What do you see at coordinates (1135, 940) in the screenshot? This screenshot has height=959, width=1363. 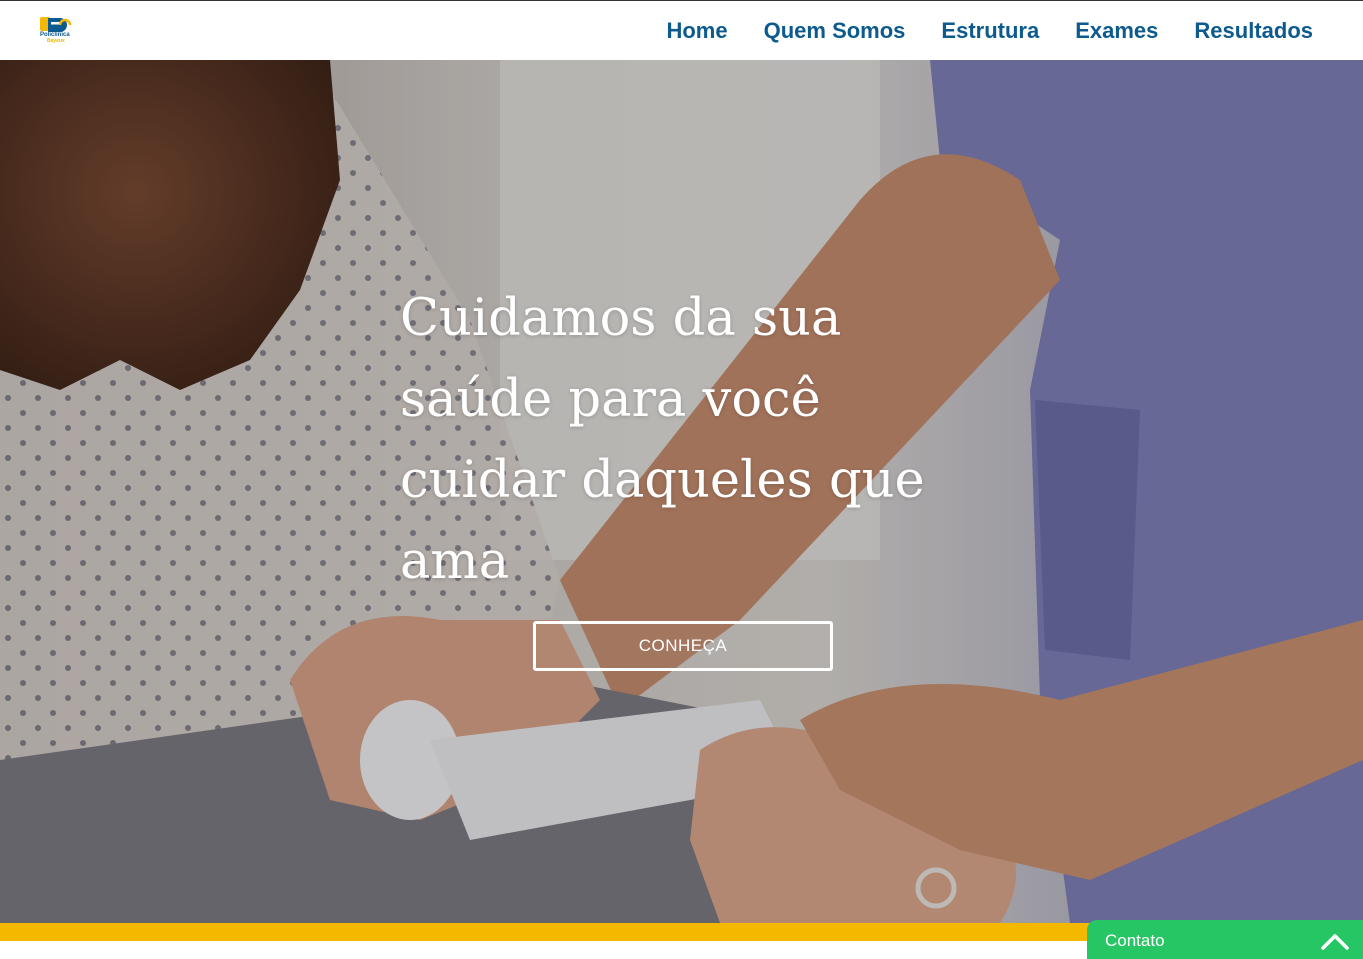 I see `contact-label: Contato` at bounding box center [1135, 940].